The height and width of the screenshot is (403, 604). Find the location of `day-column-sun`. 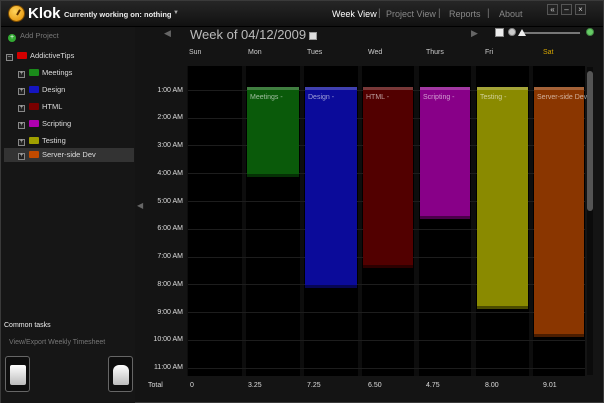

day-column-sun is located at coordinates (215, 221).